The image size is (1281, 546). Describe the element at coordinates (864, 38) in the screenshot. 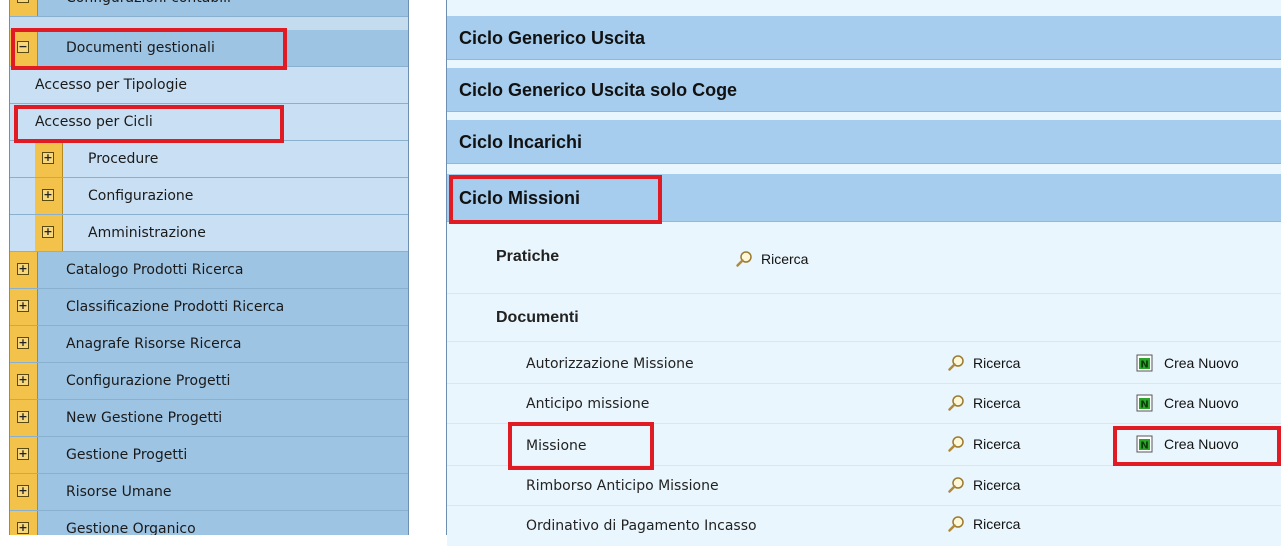

I see `cycle-generico-uscita: Ciclo Generico Uscita` at that location.